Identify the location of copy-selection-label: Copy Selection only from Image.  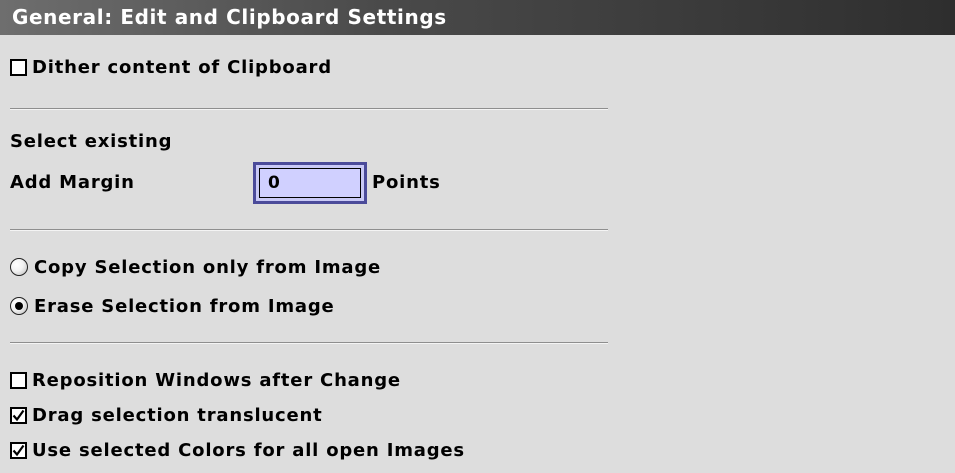
(208, 267).